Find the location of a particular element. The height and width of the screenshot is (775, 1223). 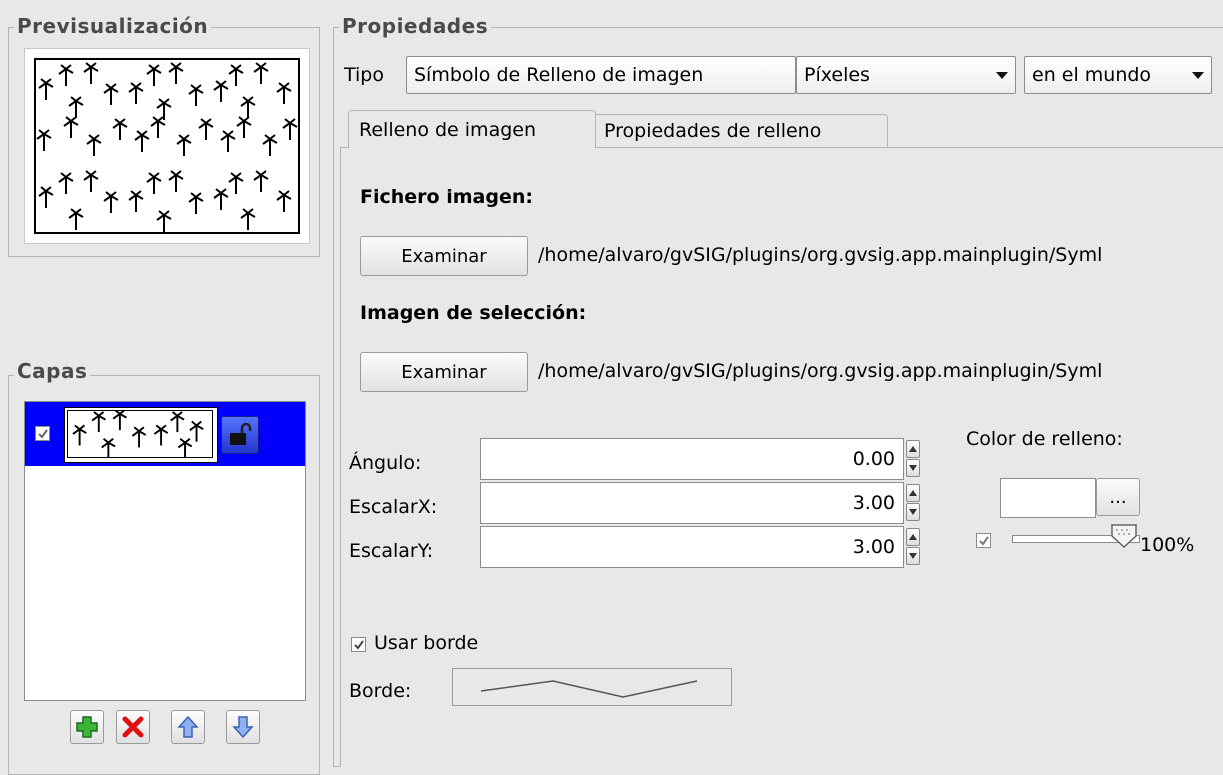

scale-y-label: EscalarY: is located at coordinates (391, 551).